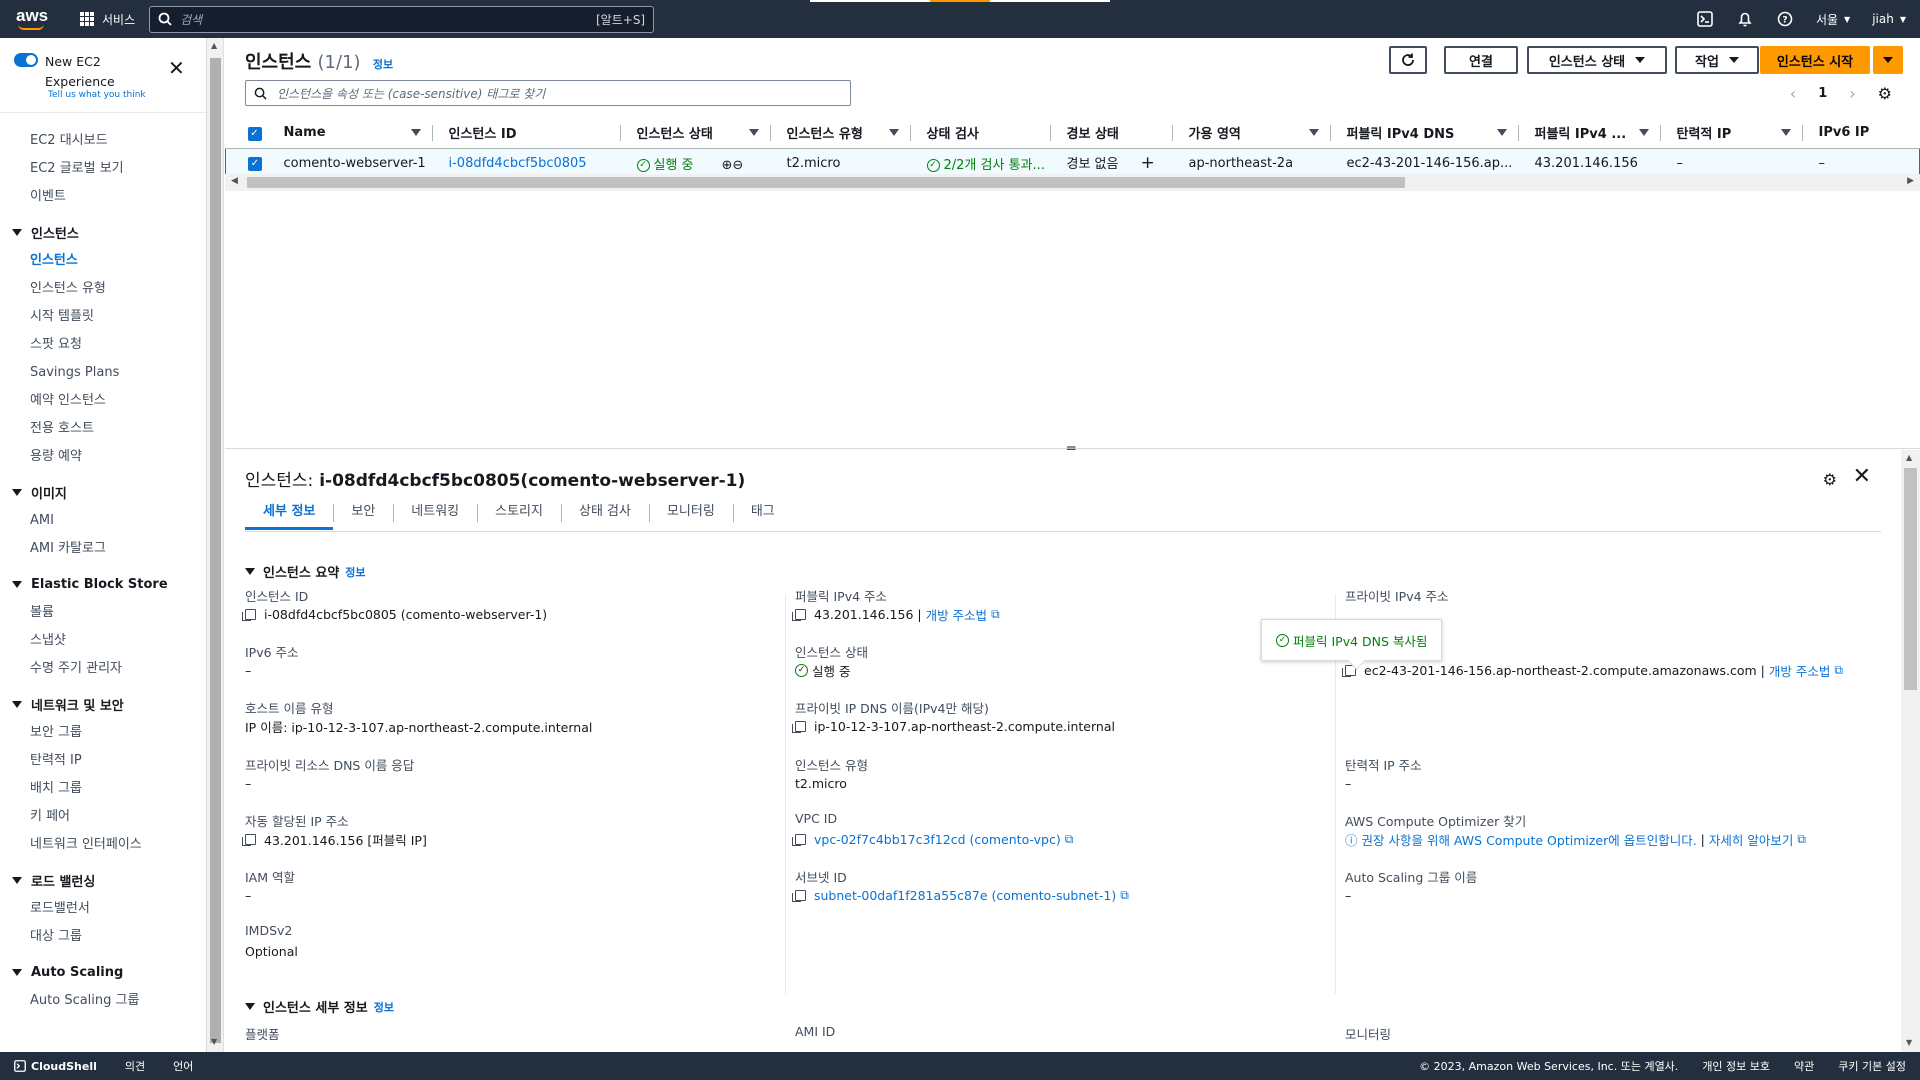  What do you see at coordinates (1910, 751) in the screenshot?
I see `details-scrollbar: ▲ ▼` at bounding box center [1910, 751].